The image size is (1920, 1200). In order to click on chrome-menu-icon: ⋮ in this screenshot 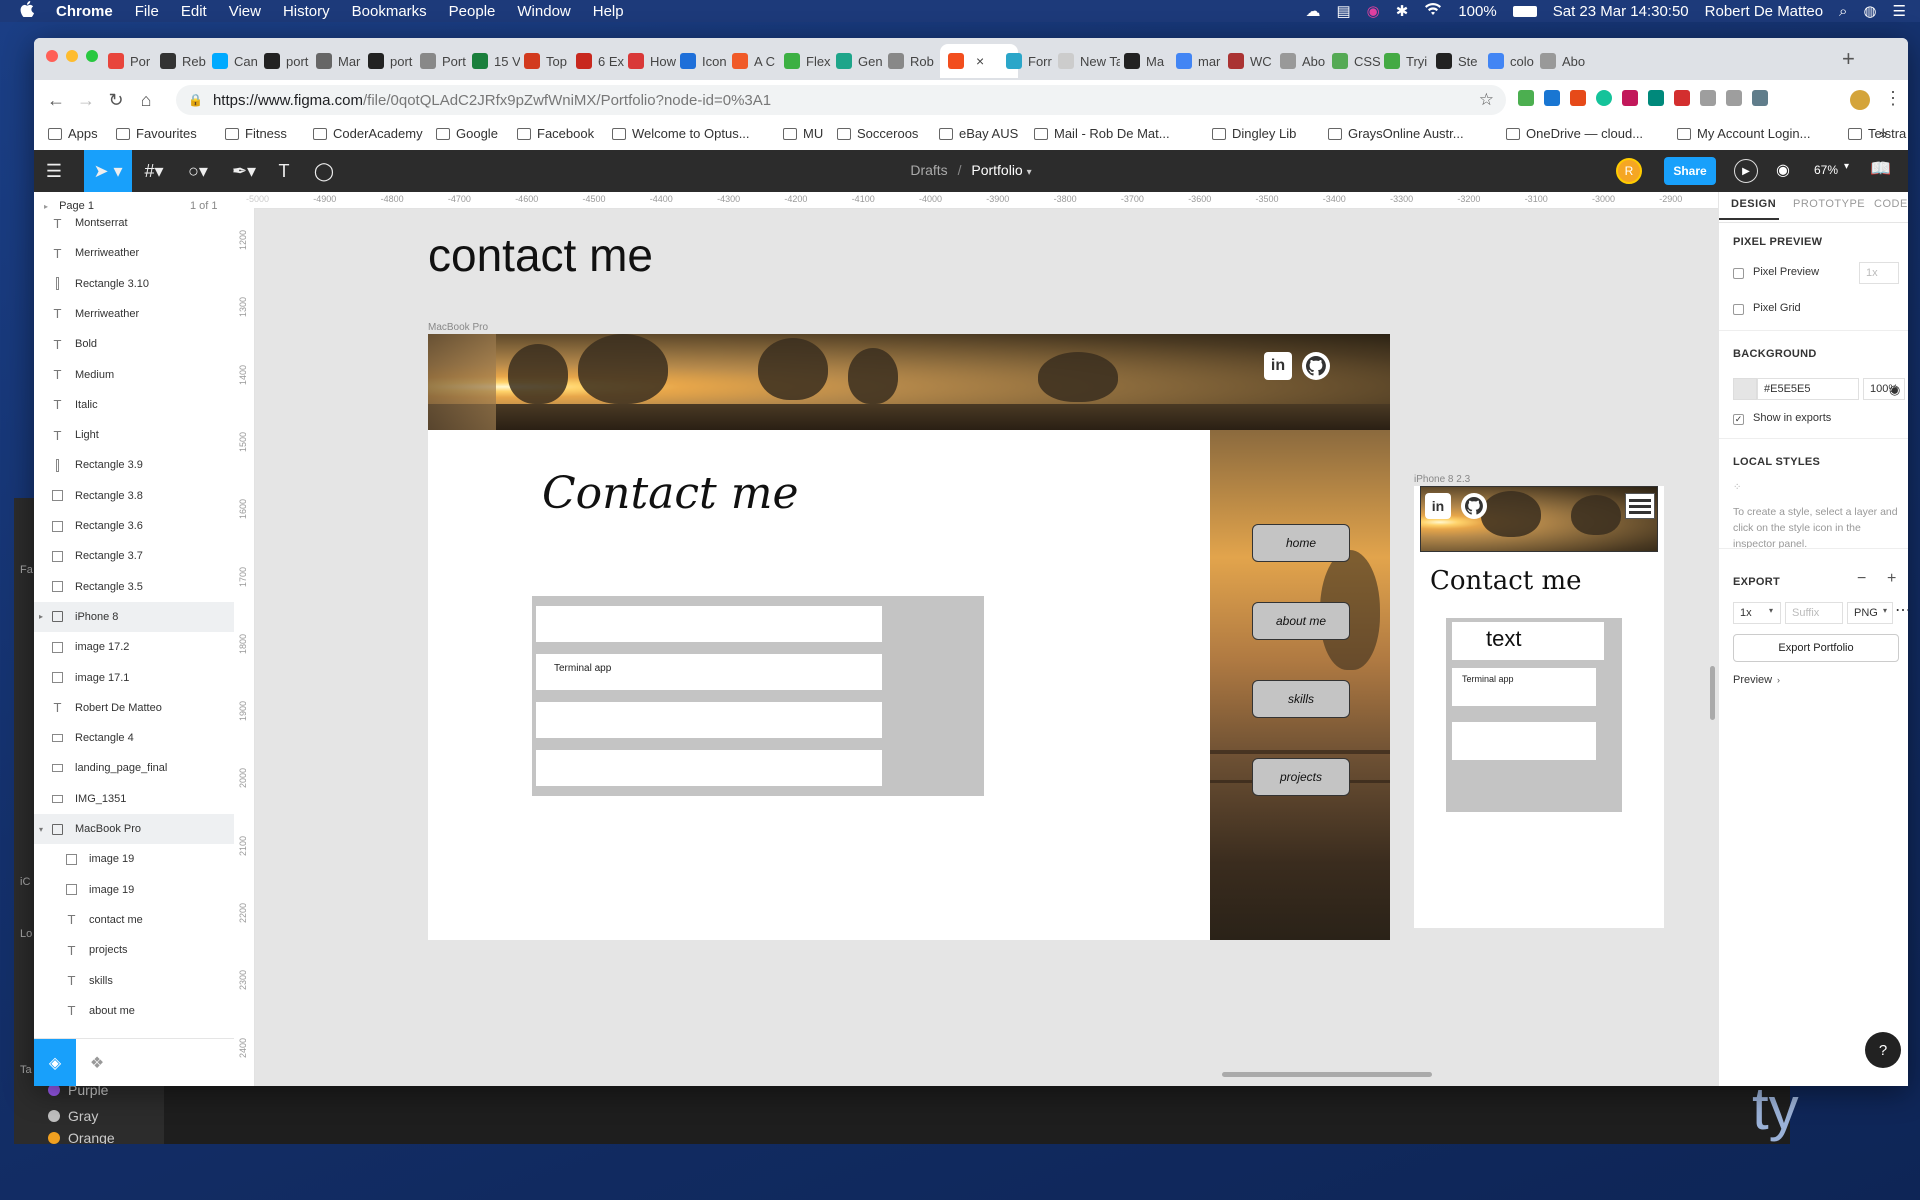, I will do `click(1893, 98)`.